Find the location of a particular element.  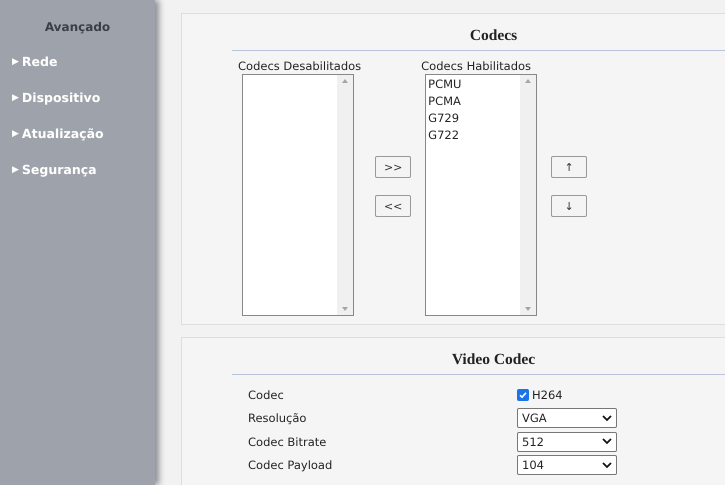

codec-option: G729 is located at coordinates (473, 118).